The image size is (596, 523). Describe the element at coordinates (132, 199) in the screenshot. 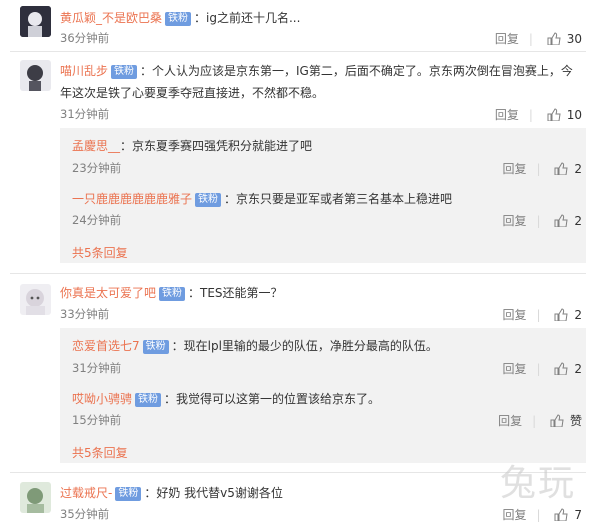

I see `username-link: 一只鹿鹿鹿鹿鹿鹿雅子` at that location.